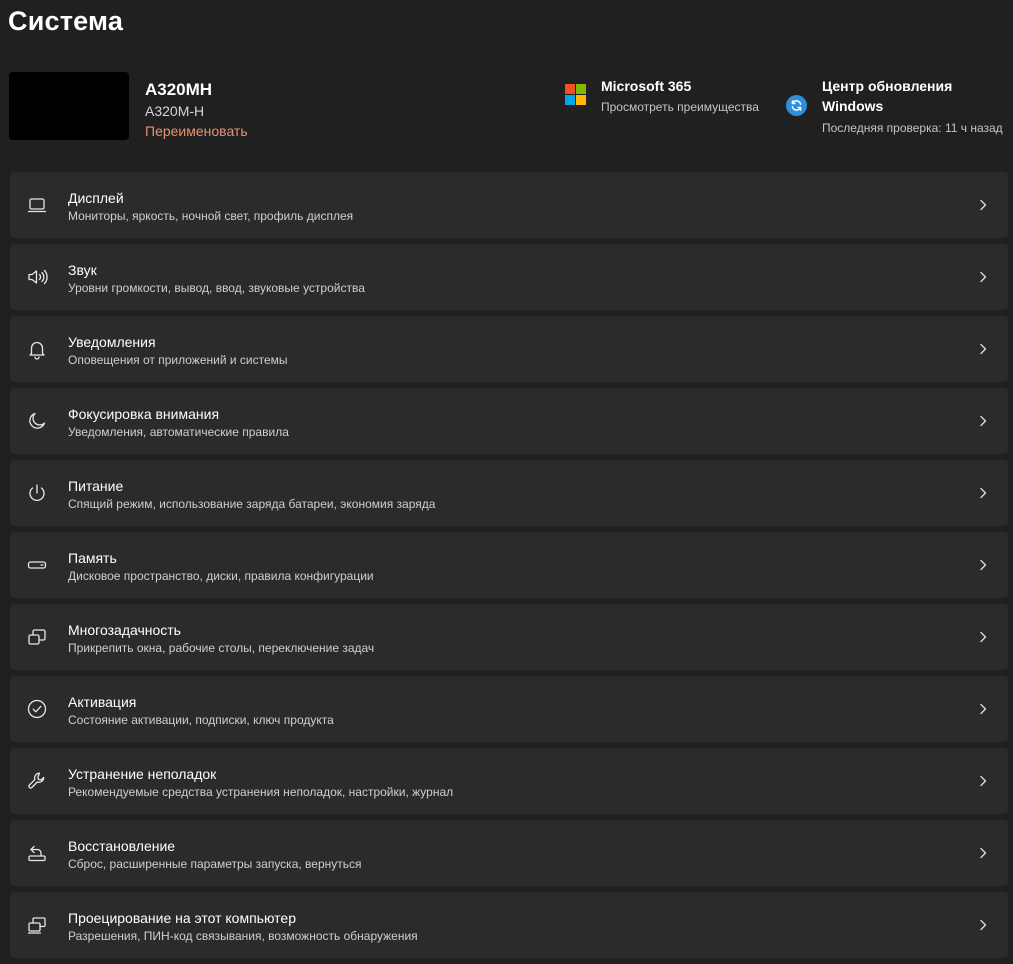  What do you see at coordinates (96, 198) in the screenshot?
I see `settings-item-title: Дисплей` at bounding box center [96, 198].